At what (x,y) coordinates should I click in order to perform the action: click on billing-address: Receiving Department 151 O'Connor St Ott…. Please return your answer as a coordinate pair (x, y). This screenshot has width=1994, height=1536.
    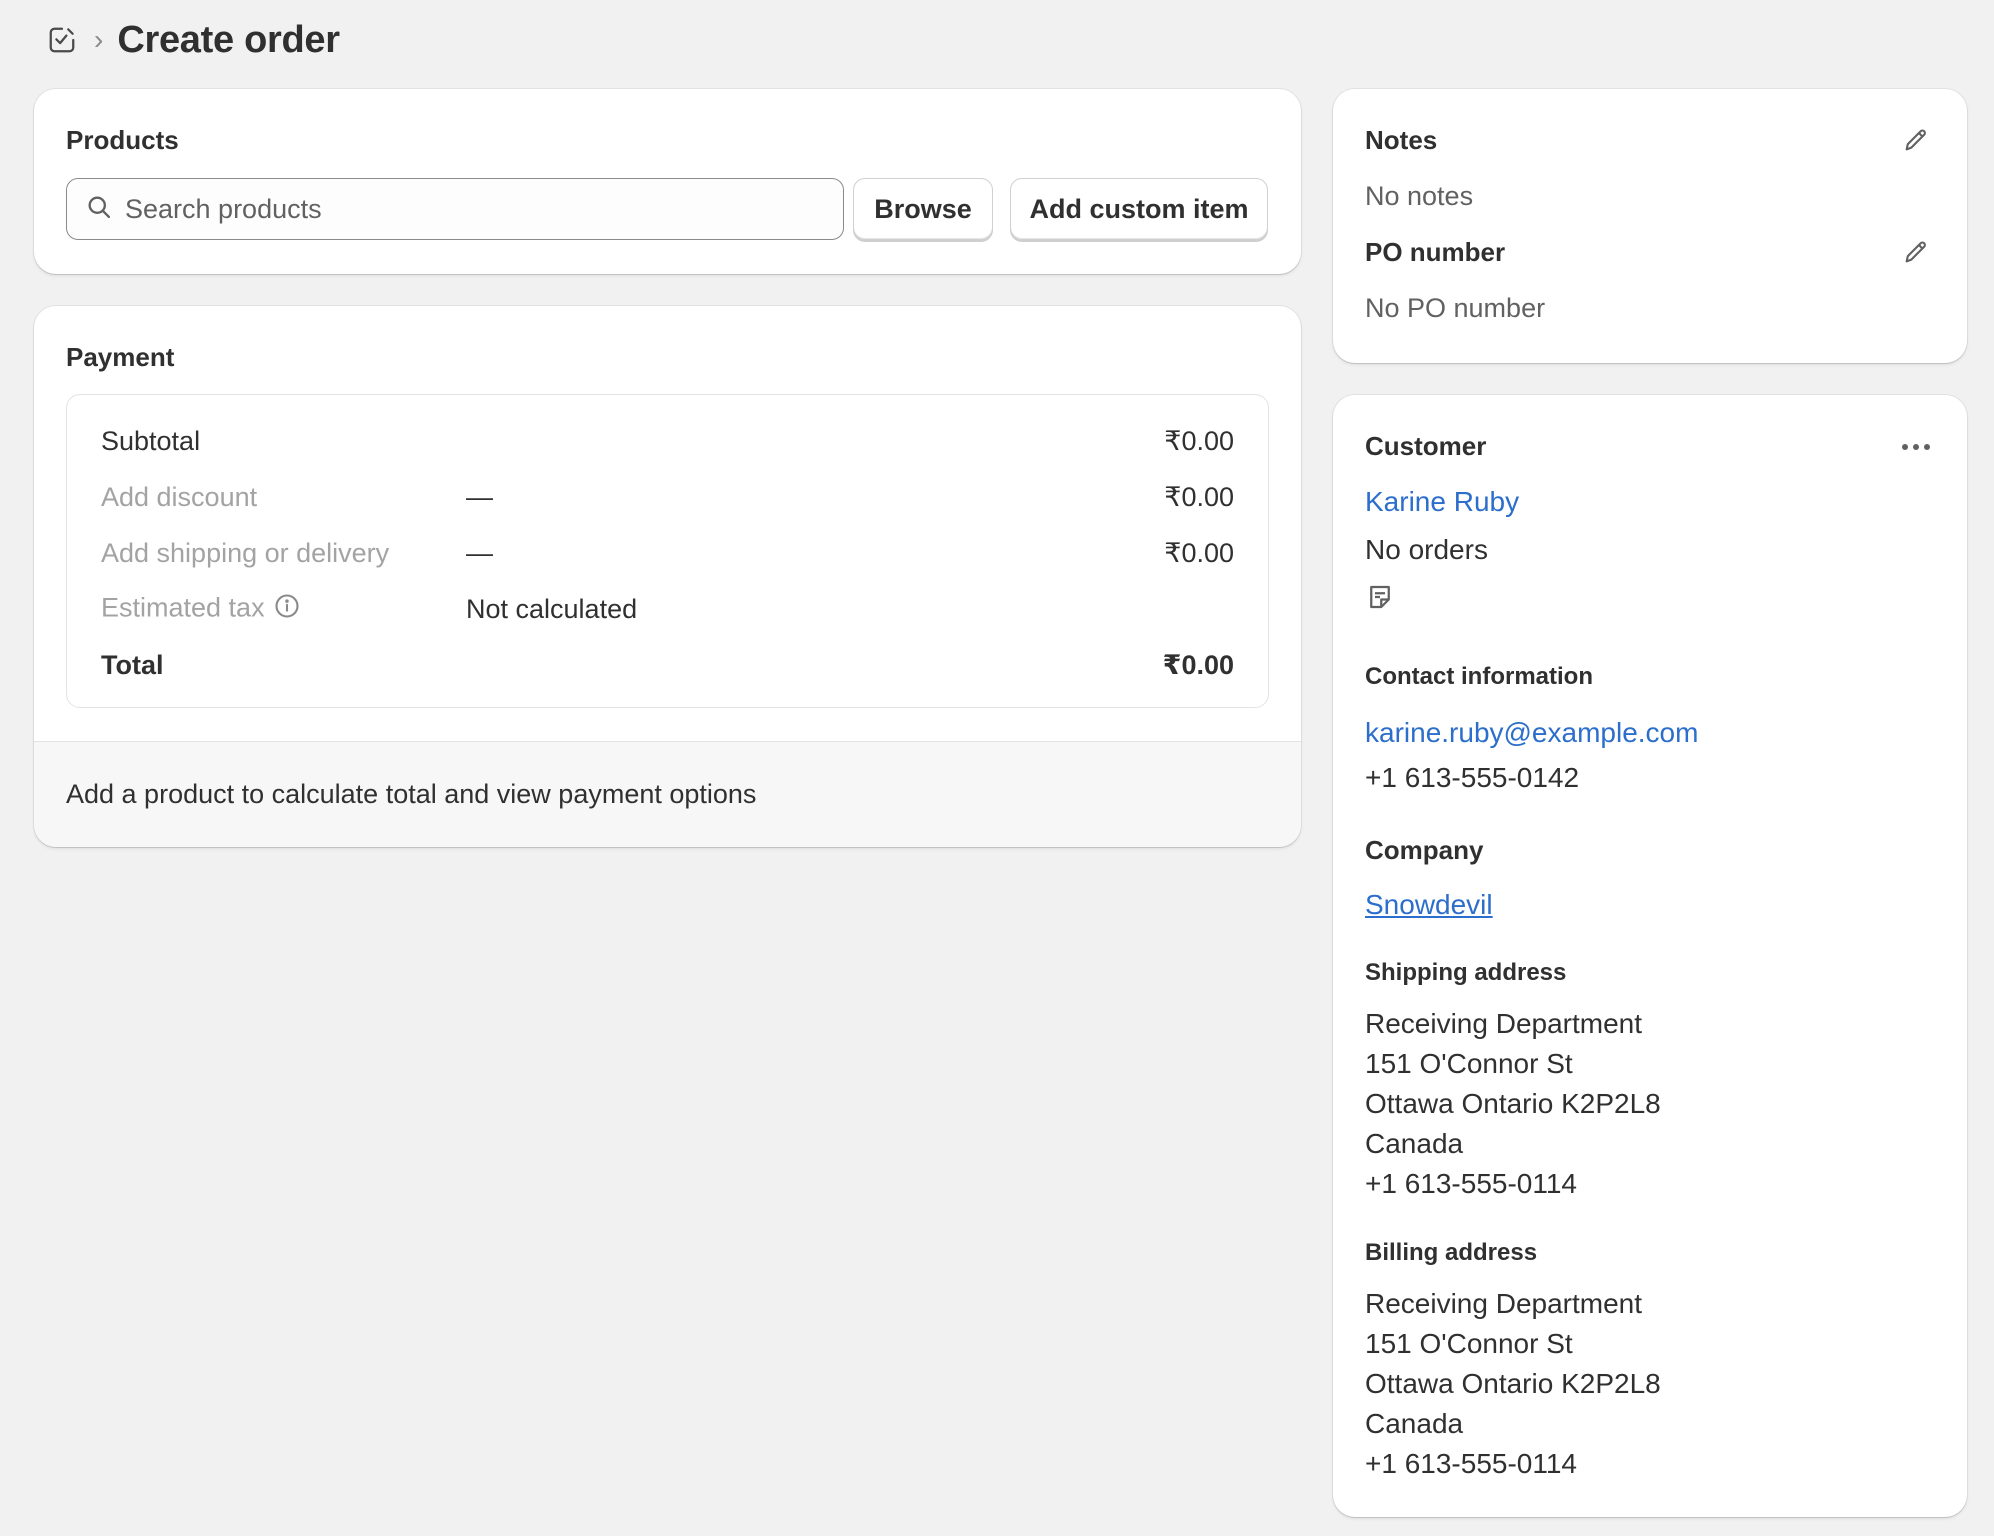
    Looking at the image, I should click on (1513, 1384).